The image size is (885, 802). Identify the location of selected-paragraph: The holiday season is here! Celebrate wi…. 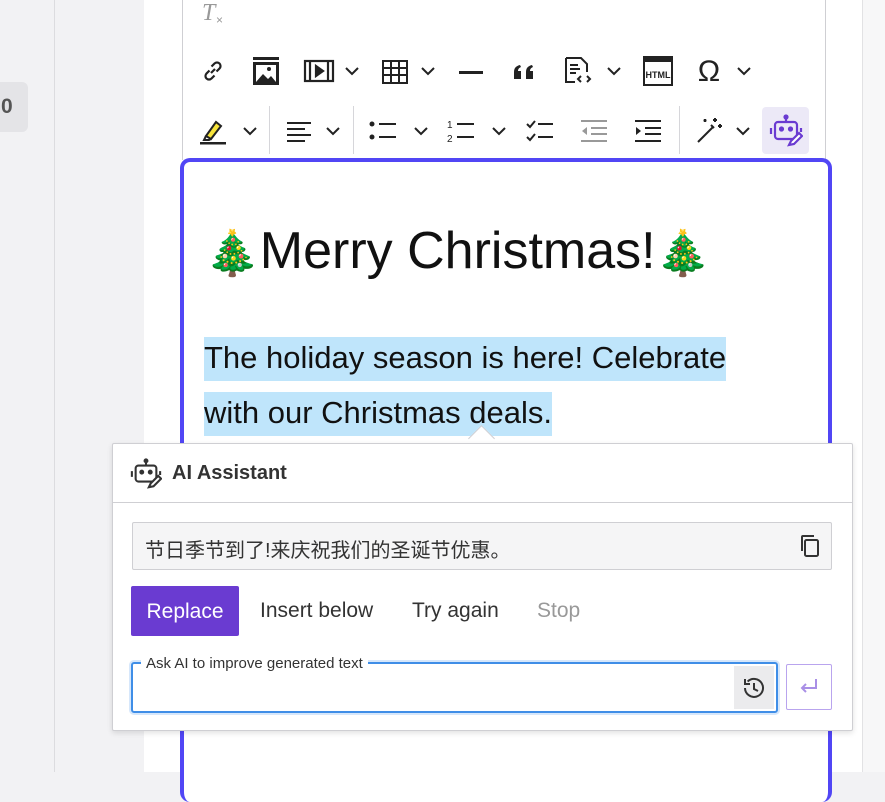
(489, 385).